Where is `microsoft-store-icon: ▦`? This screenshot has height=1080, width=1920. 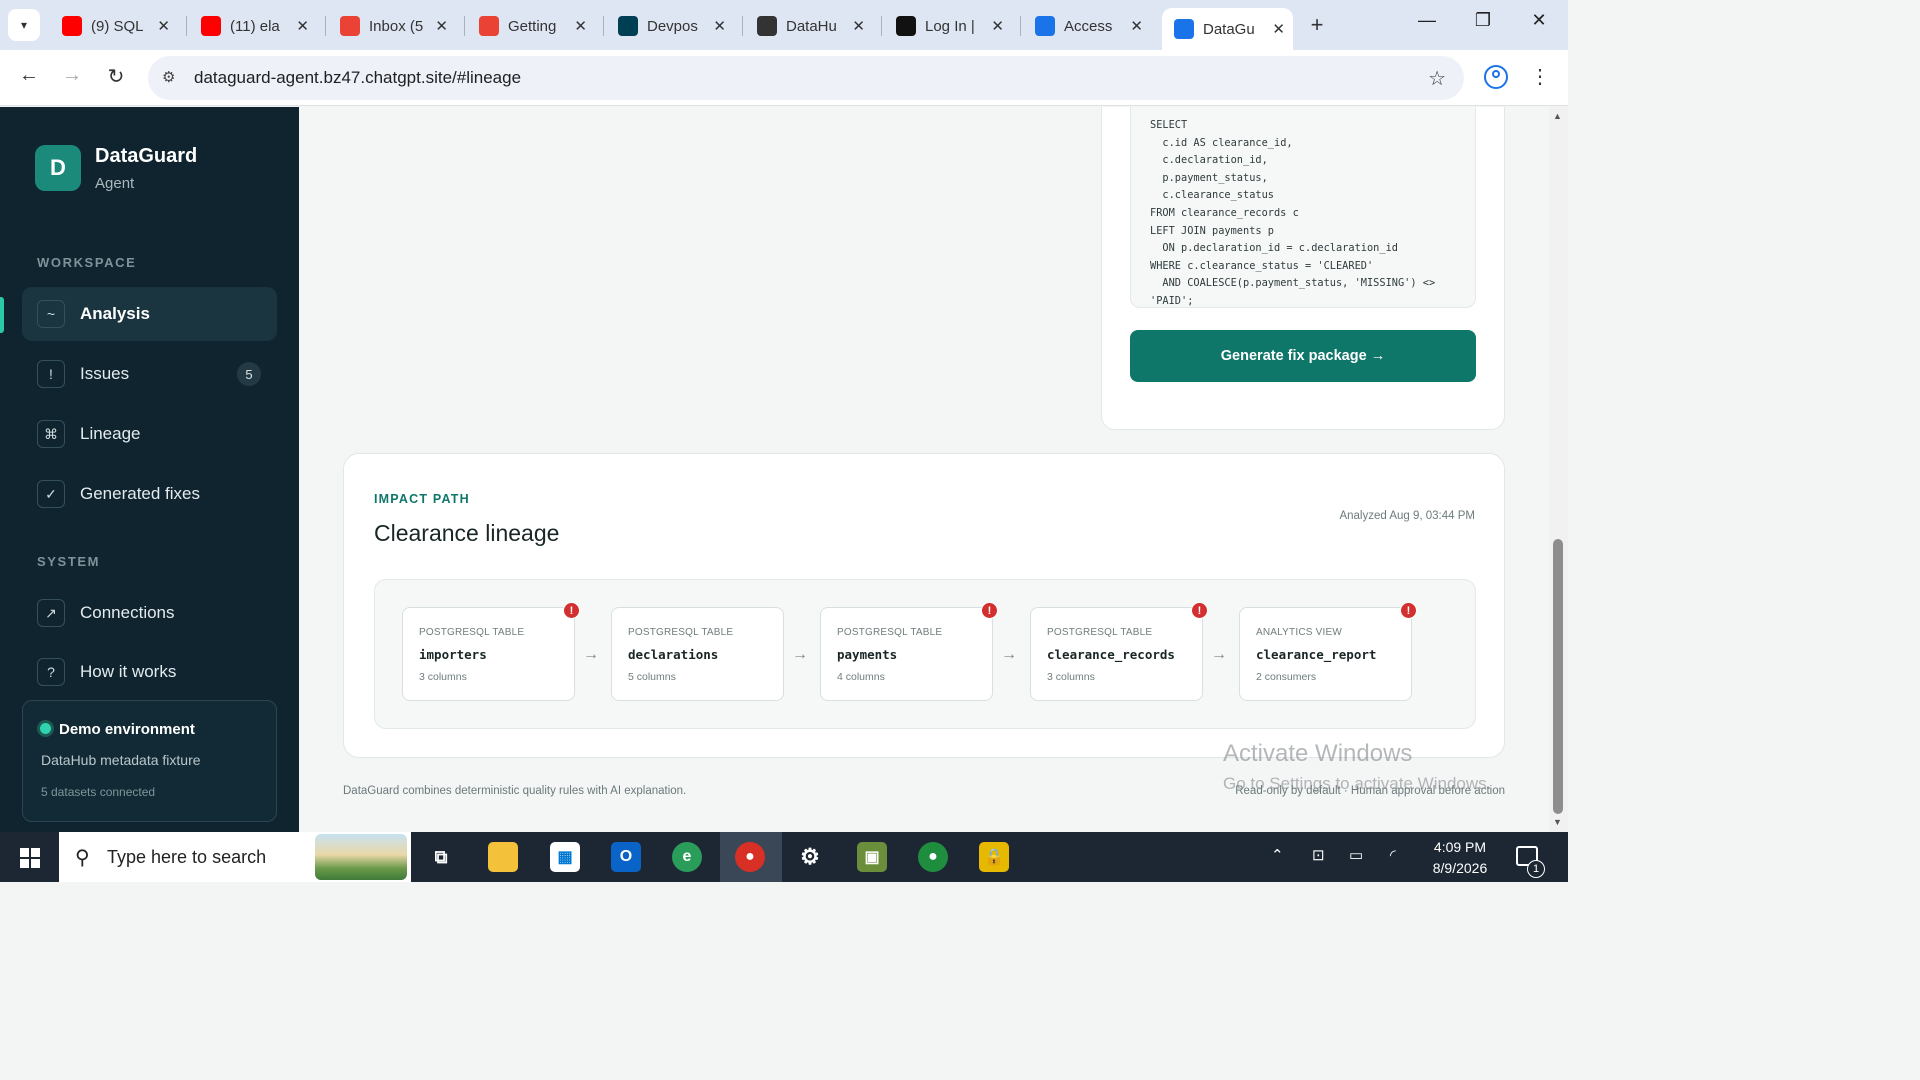 microsoft-store-icon: ▦ is located at coordinates (565, 857).